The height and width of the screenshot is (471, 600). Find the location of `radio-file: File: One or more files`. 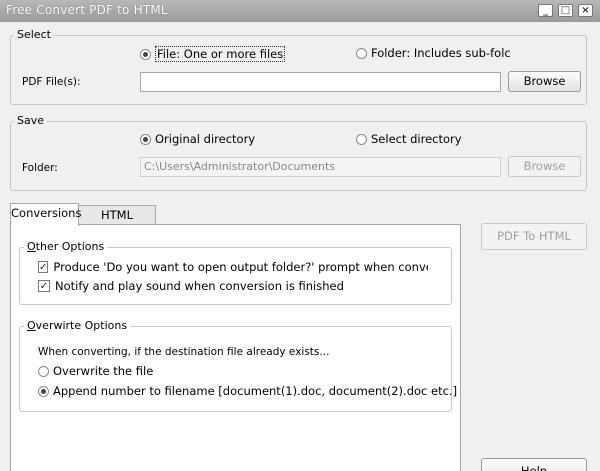

radio-file: File: One or more files is located at coordinates (213, 54).